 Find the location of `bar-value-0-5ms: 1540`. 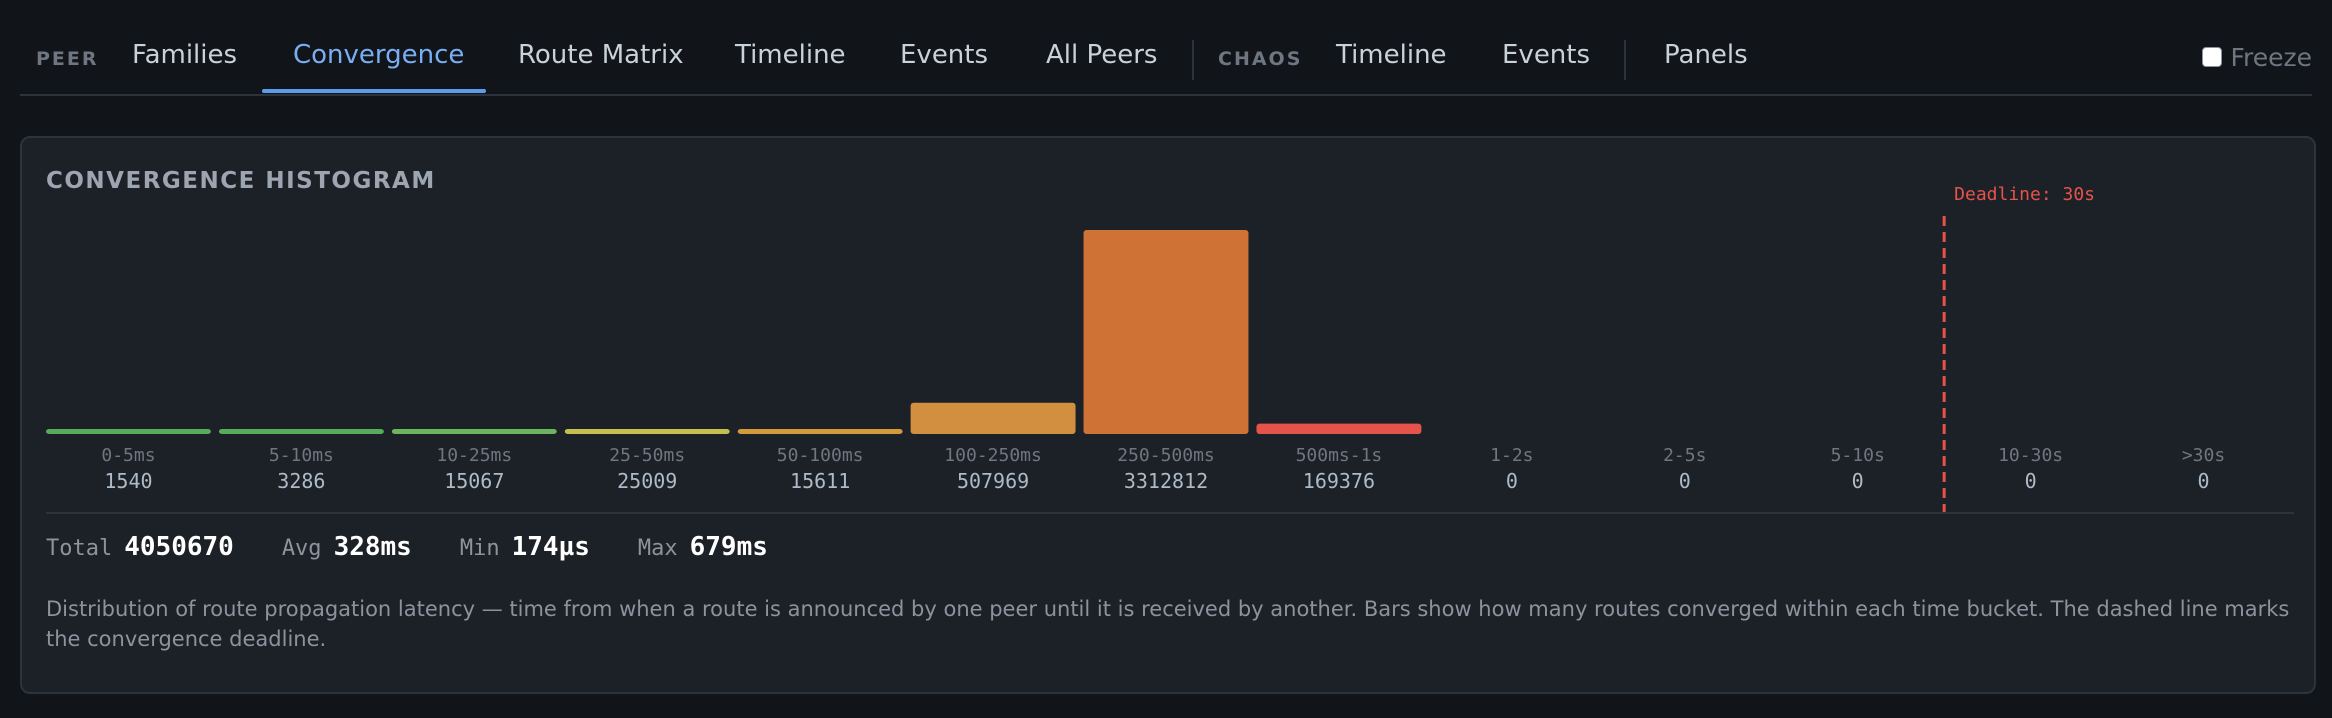

bar-value-0-5ms: 1540 is located at coordinates (128, 481).